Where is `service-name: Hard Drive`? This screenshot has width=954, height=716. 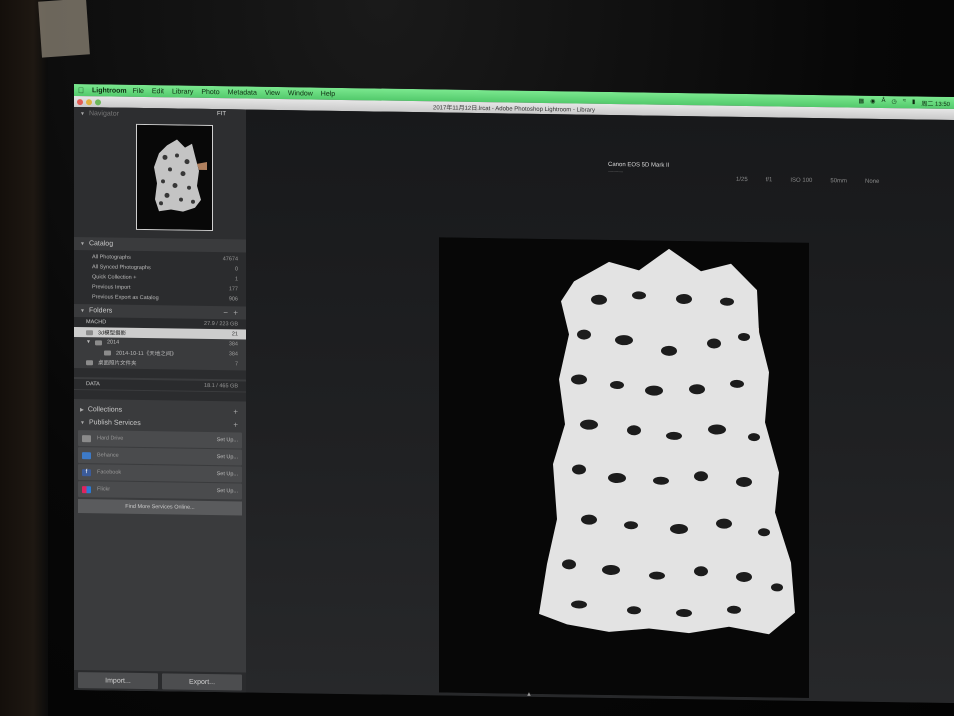
service-name: Hard Drive is located at coordinates (110, 438).